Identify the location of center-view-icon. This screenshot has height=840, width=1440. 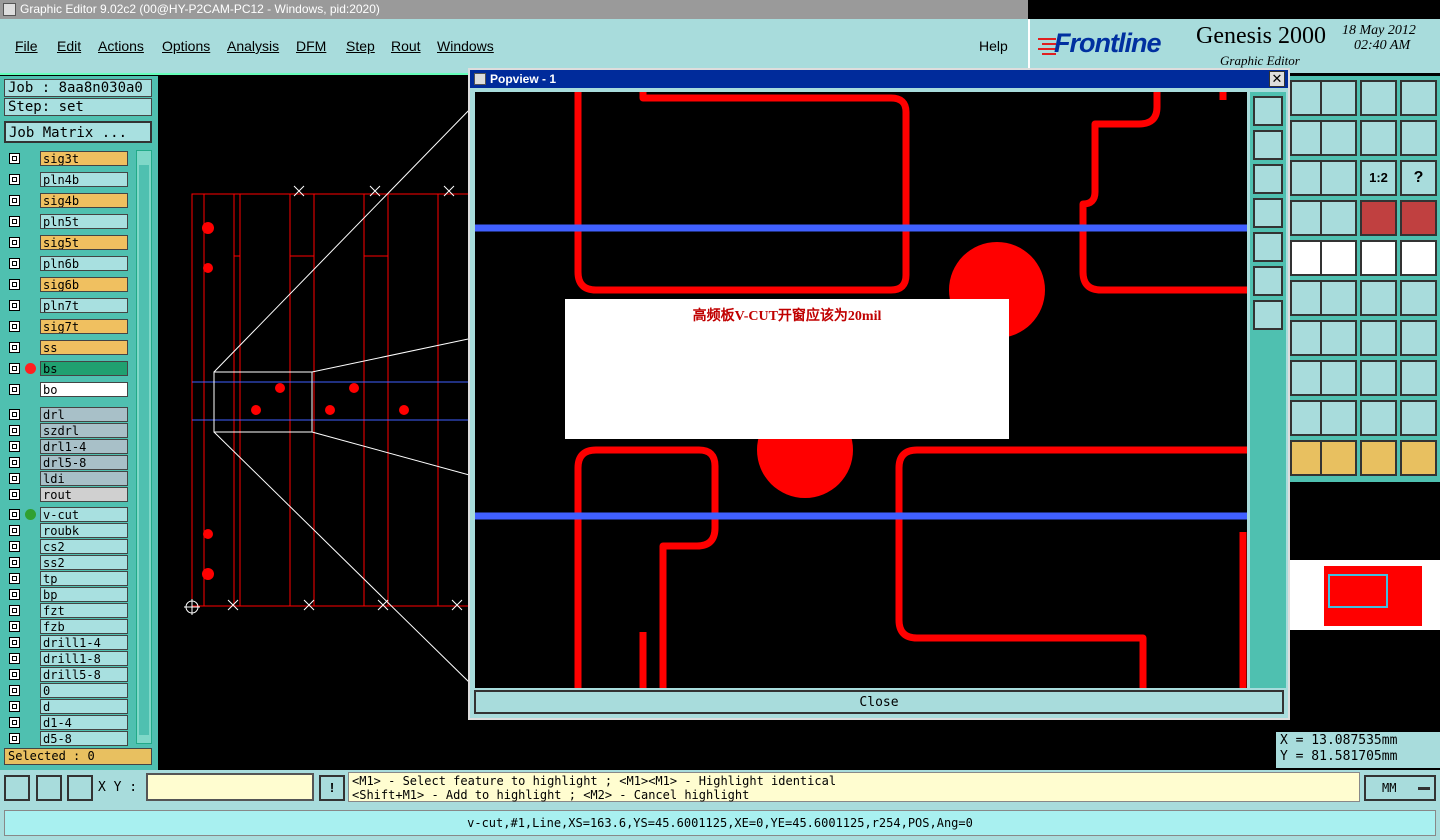
(1268, 315).